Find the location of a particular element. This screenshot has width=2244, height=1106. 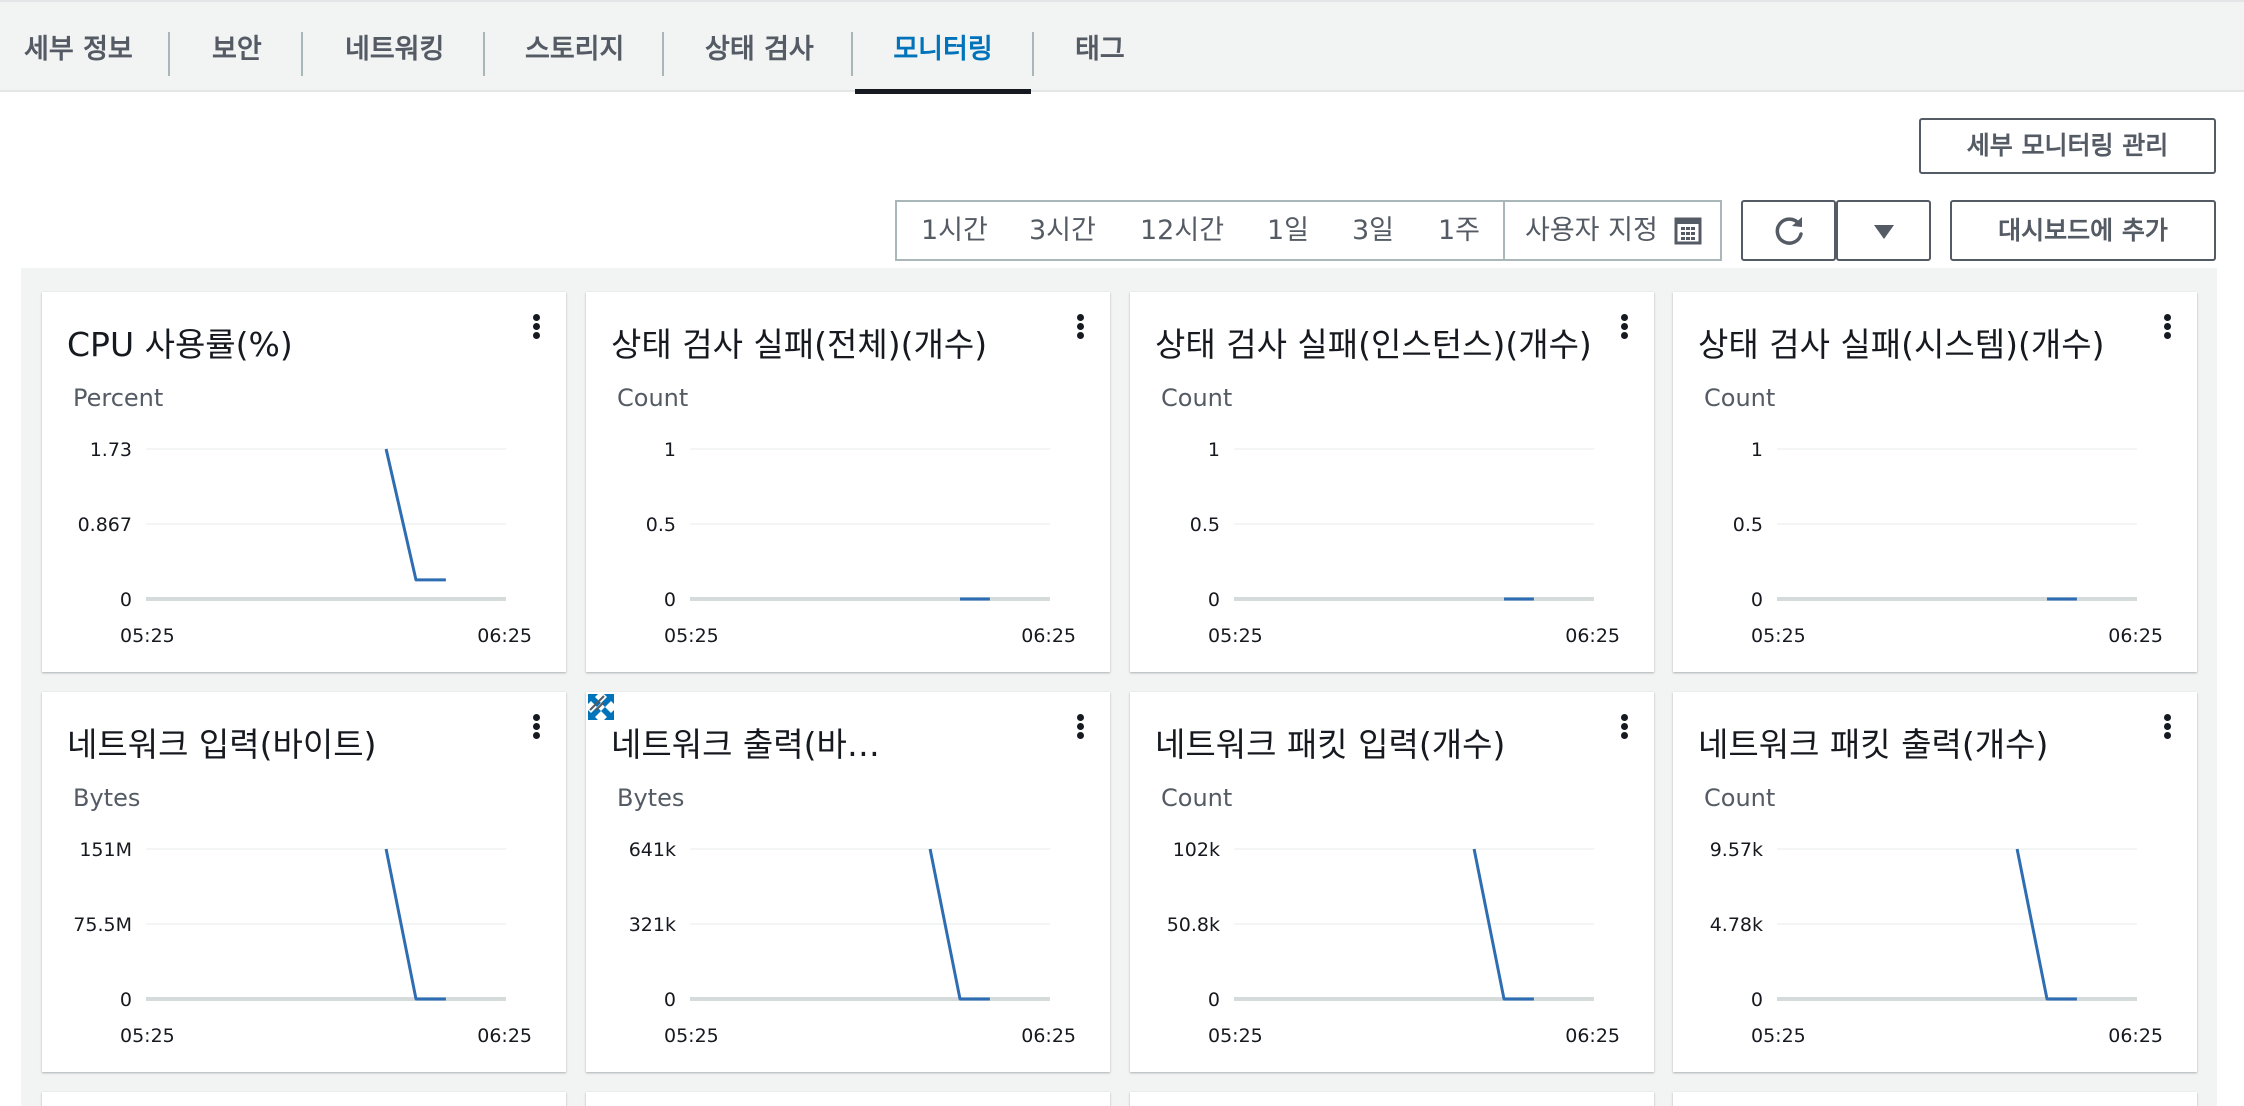

metric-card-status-check-failed-instance: 상태 검사 실패(인스턴스)(개수) Count 1 0.5 0 05:25 06:25 is located at coordinates (1392, 482).